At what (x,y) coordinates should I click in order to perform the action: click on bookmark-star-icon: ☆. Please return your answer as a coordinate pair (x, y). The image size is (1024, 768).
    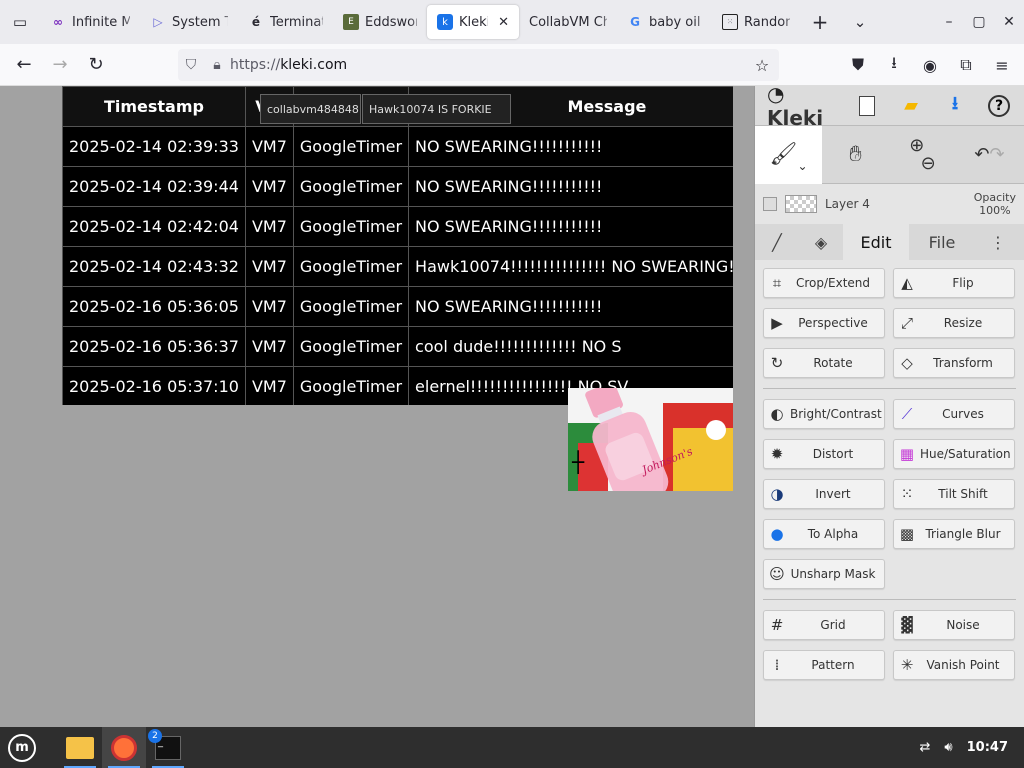
    Looking at the image, I should click on (762, 65).